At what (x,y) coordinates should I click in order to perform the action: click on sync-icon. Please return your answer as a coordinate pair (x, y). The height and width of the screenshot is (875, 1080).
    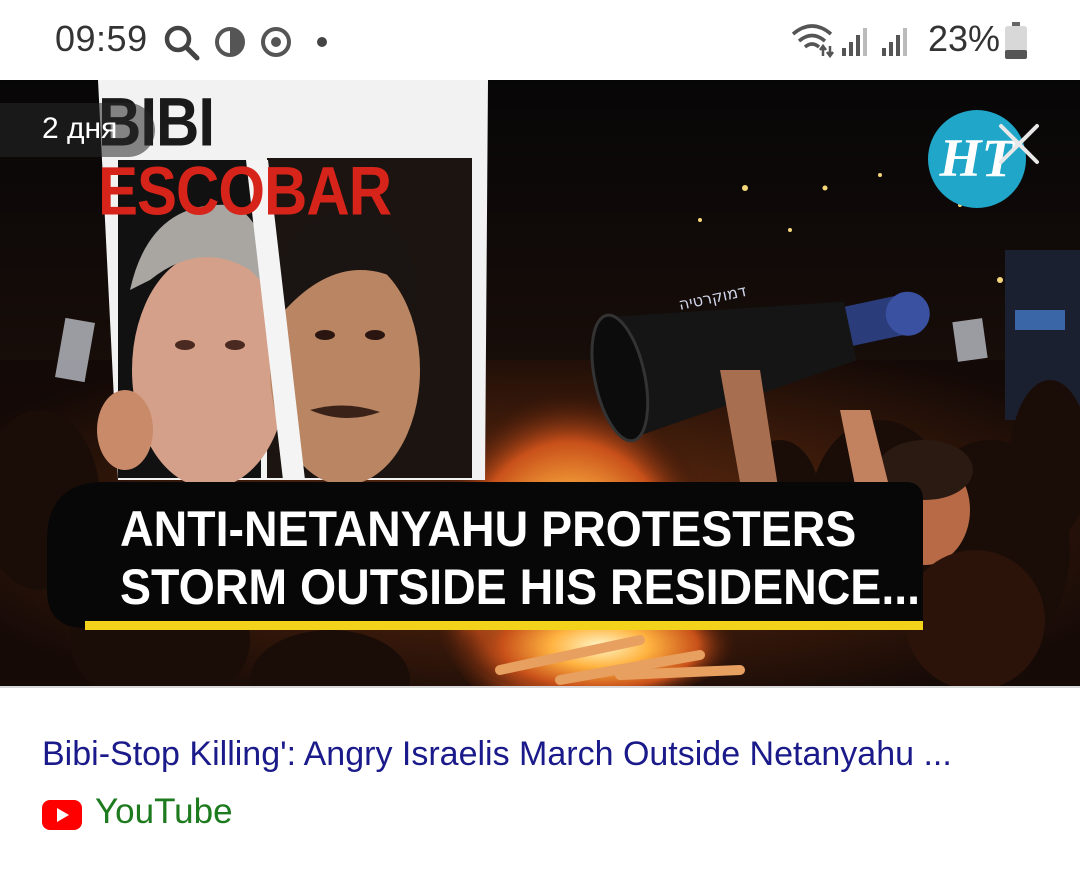
    Looking at the image, I should click on (276, 42).